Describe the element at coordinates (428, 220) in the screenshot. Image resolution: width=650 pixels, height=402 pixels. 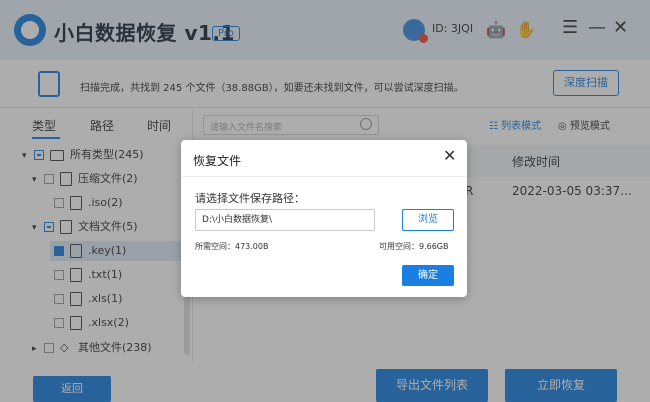
I see `browse-button: 浏览` at that location.